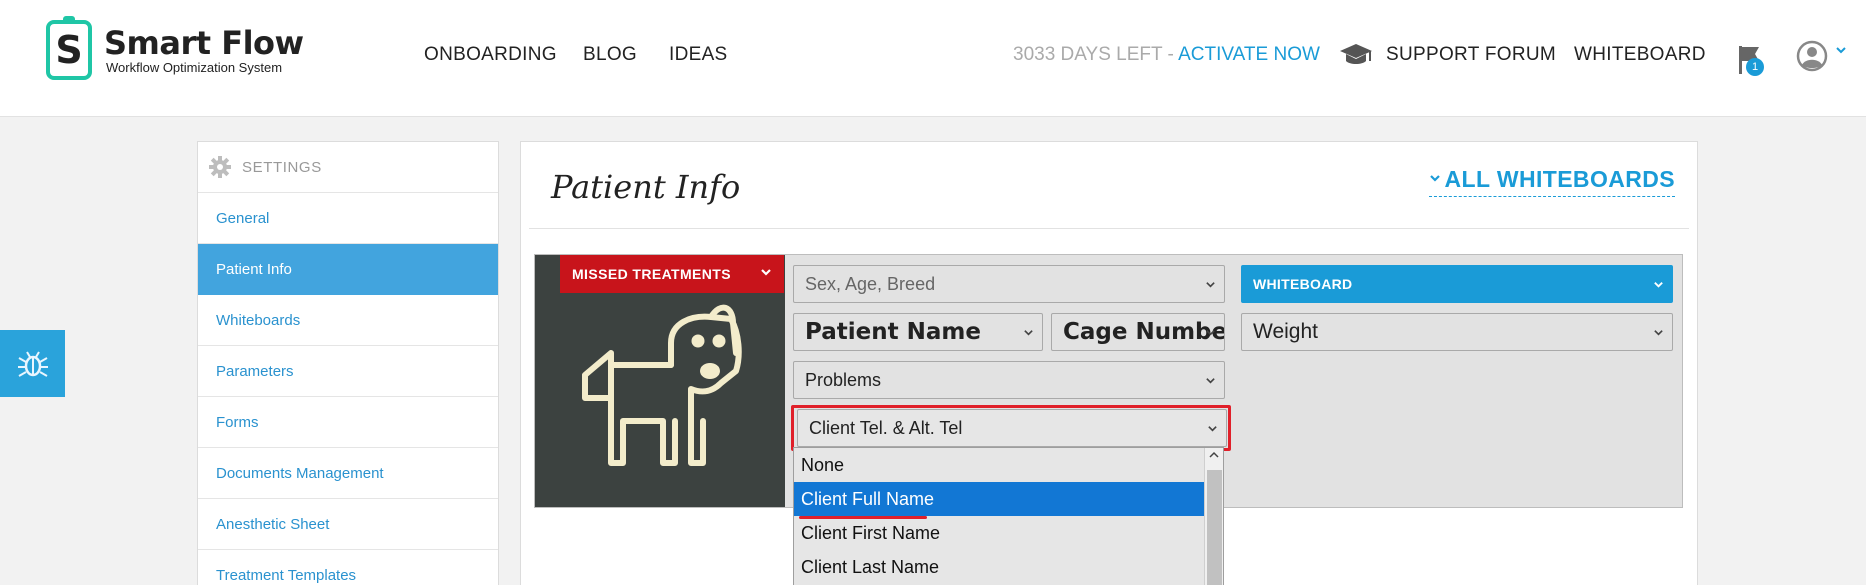 The height and width of the screenshot is (585, 1866). Describe the element at coordinates (646, 187) in the screenshot. I see `page-title: Patient Info` at that location.